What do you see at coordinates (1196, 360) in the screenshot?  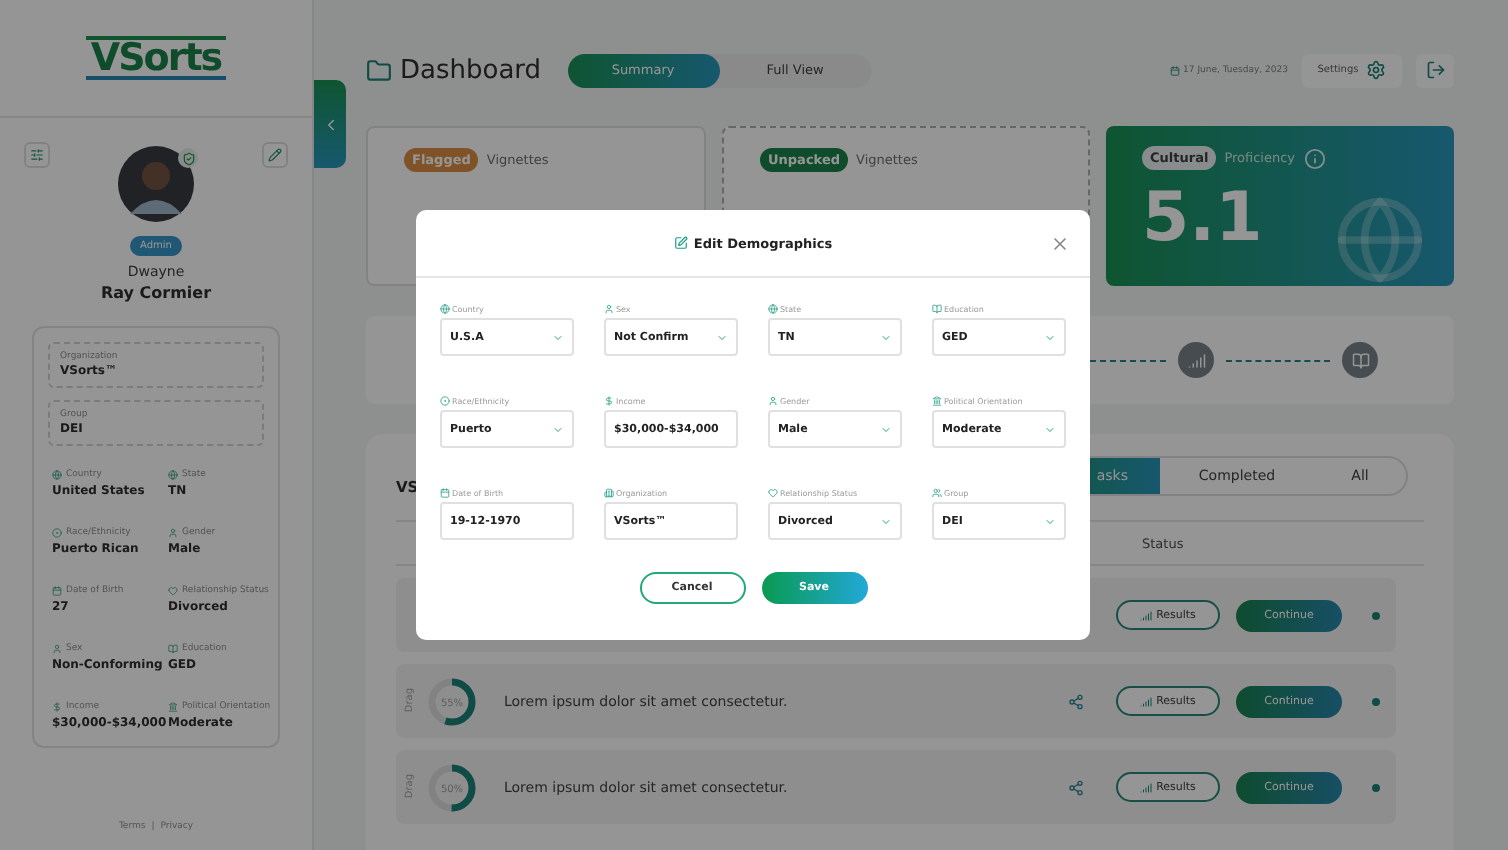 I see `chart-icon` at bounding box center [1196, 360].